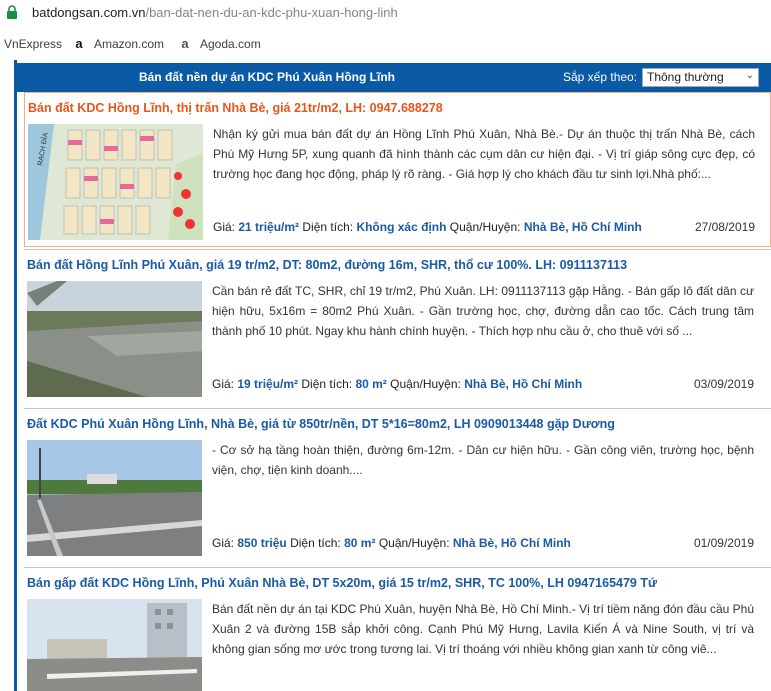  I want to click on lot-photo-image, so click(114, 645).